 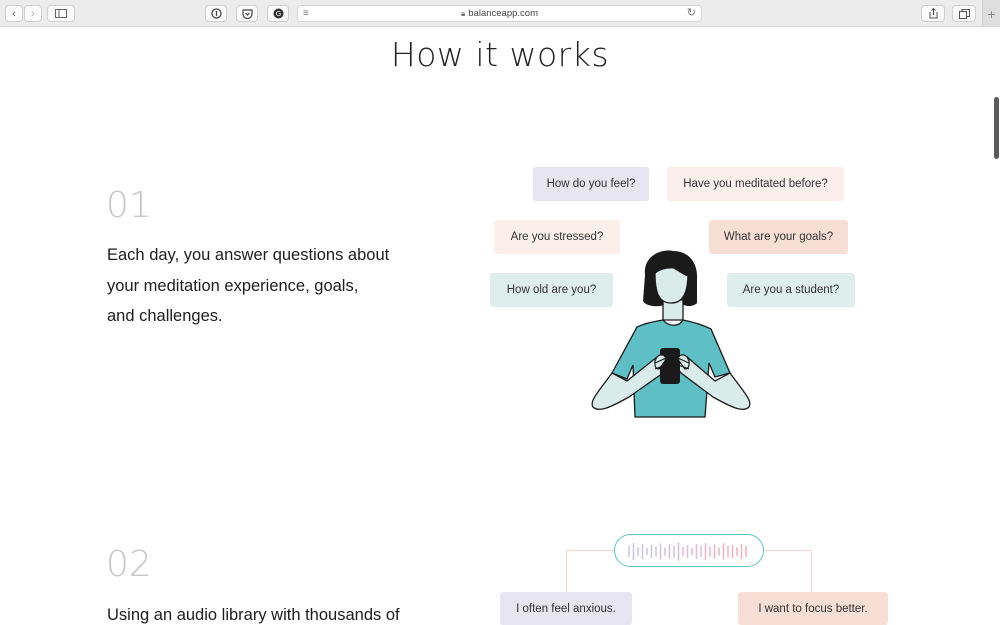 I want to click on share-button, so click(x=933, y=13).